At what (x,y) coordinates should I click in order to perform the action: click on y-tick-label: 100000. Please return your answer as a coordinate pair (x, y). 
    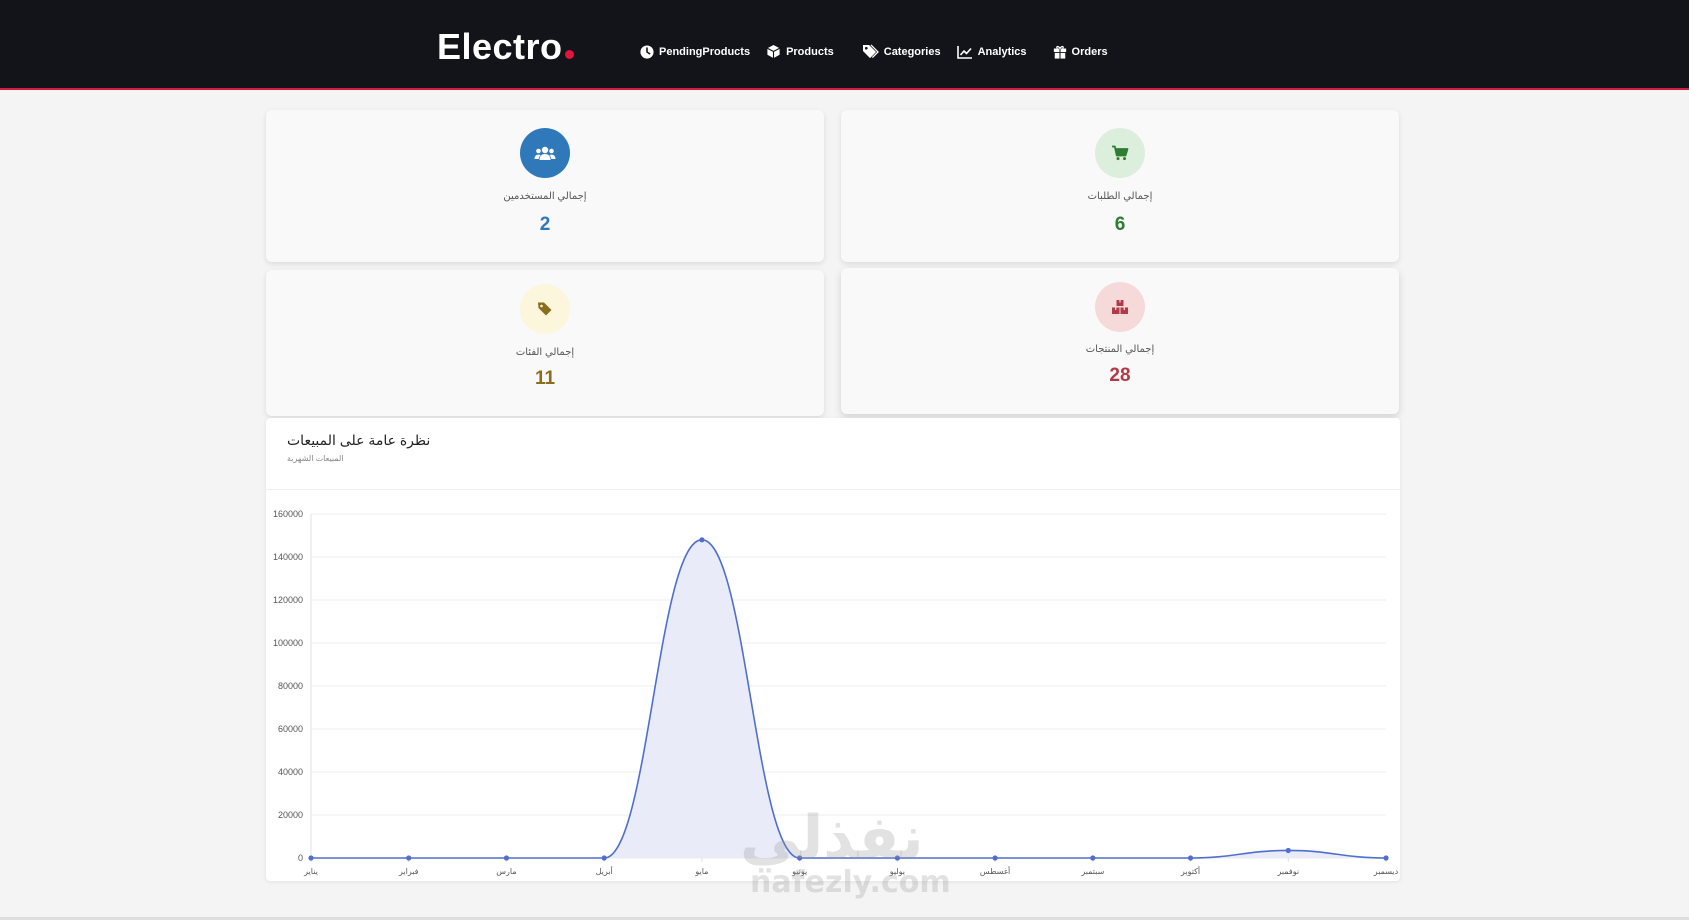
    Looking at the image, I should click on (288, 643).